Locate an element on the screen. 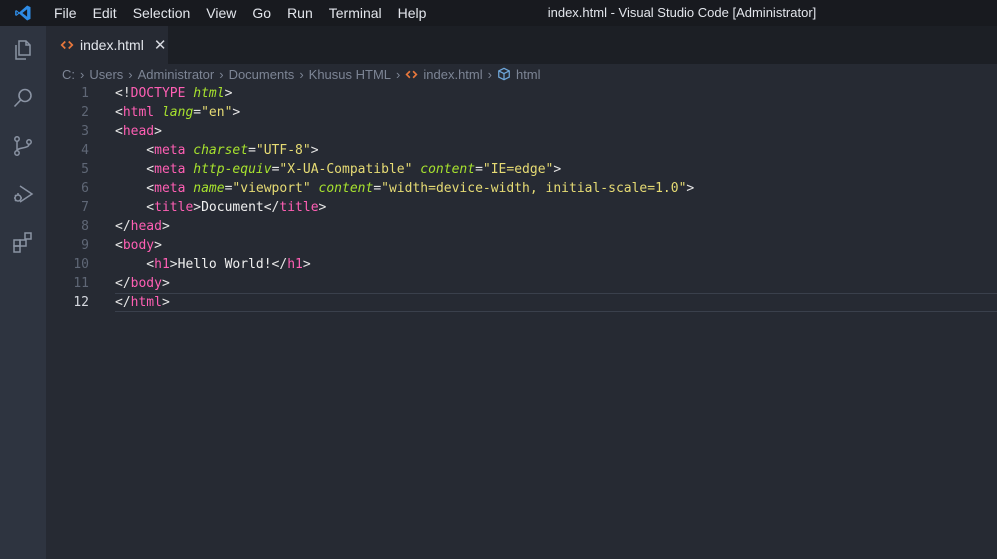  breadcrumb-khusus-html: Khusus HTML is located at coordinates (350, 74).